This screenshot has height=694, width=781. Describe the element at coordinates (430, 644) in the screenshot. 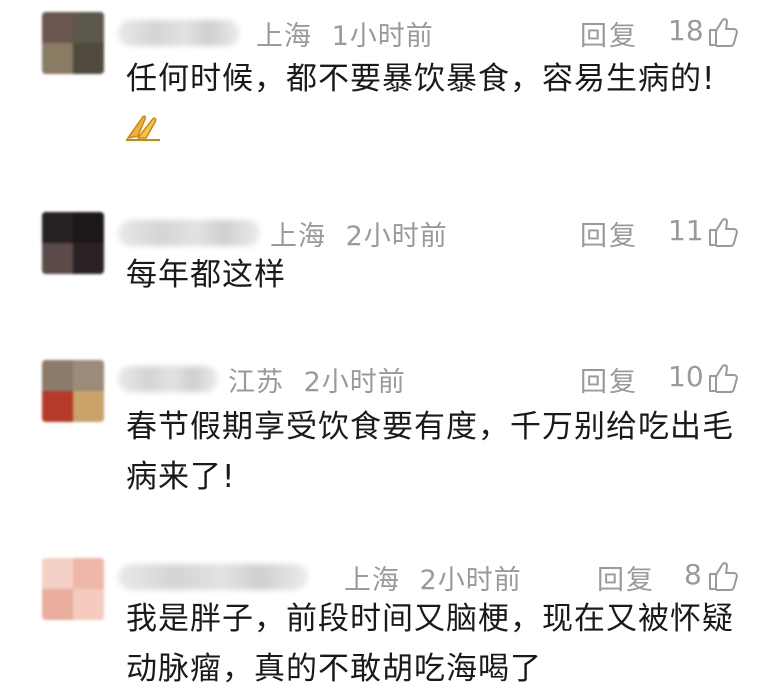

I see `comment-text: 我是胖子，前段时间又脑梗，现在又被怀疑动脉瘤，真的不敢胡吃海喝了` at that location.